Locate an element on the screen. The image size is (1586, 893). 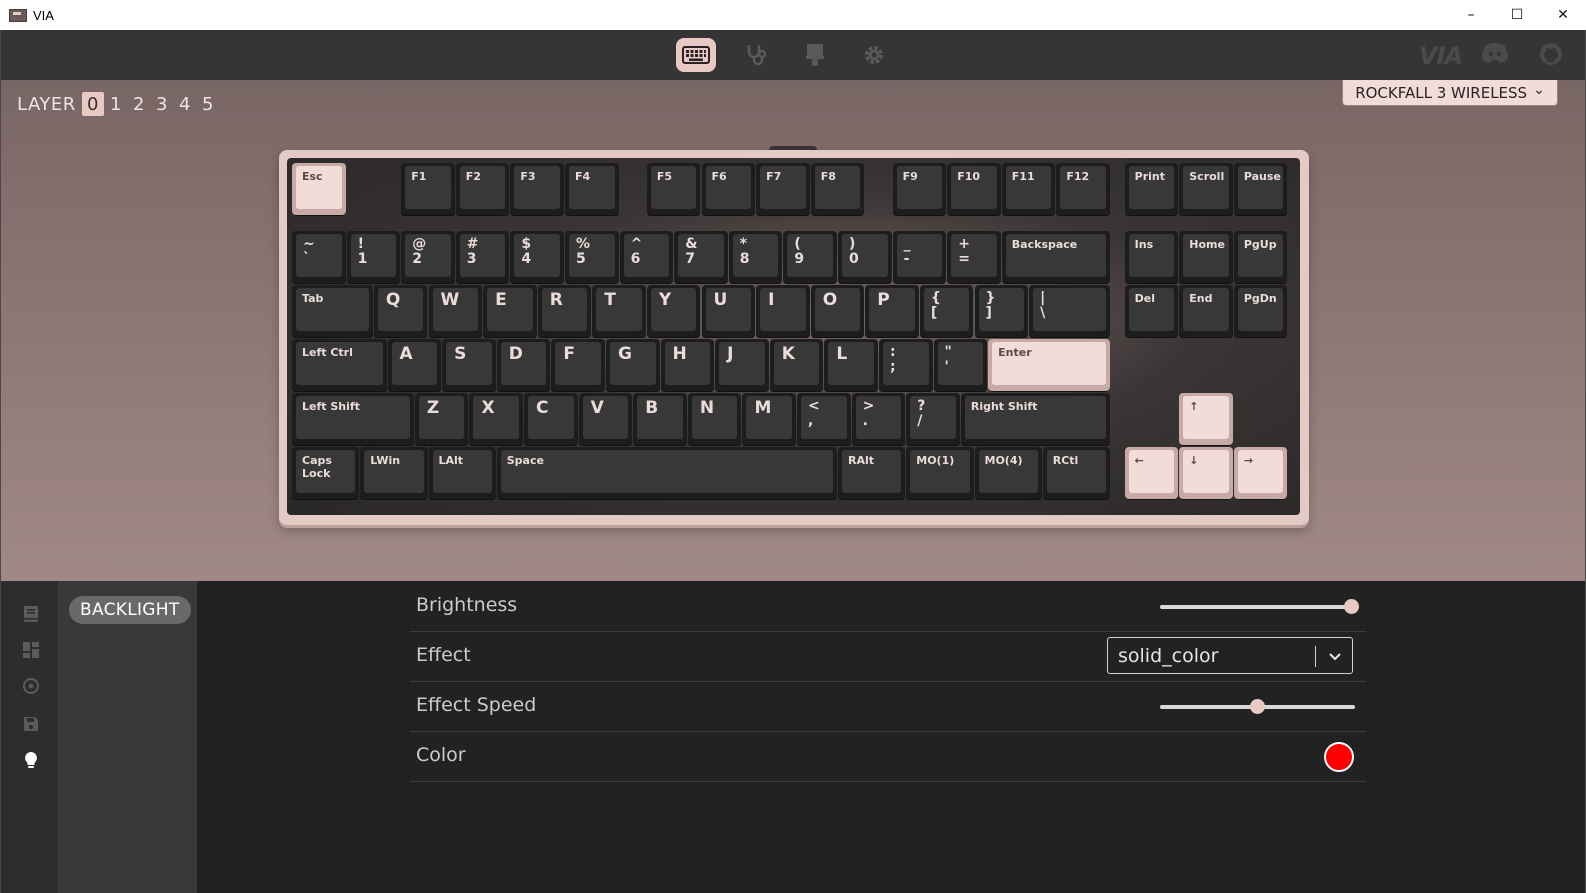
key-tab: Tab is located at coordinates (332, 311).